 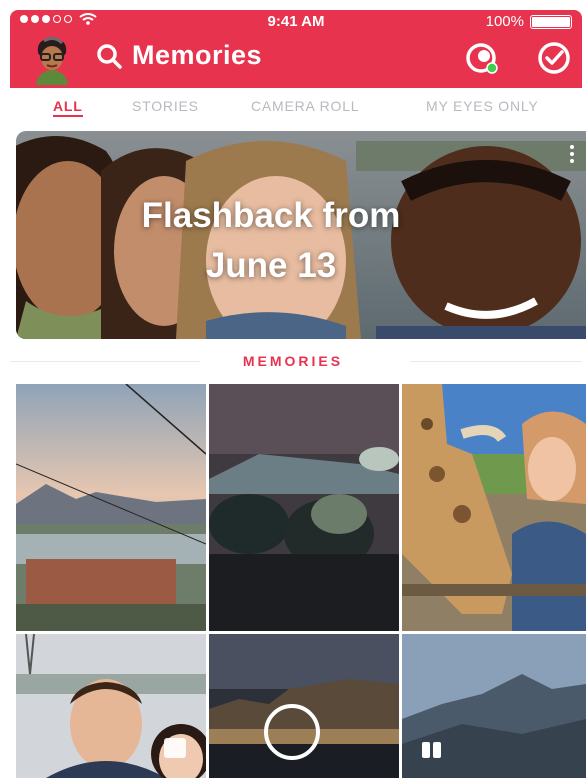 I want to click on flashback-line-1: Flashback from, so click(x=271, y=215).